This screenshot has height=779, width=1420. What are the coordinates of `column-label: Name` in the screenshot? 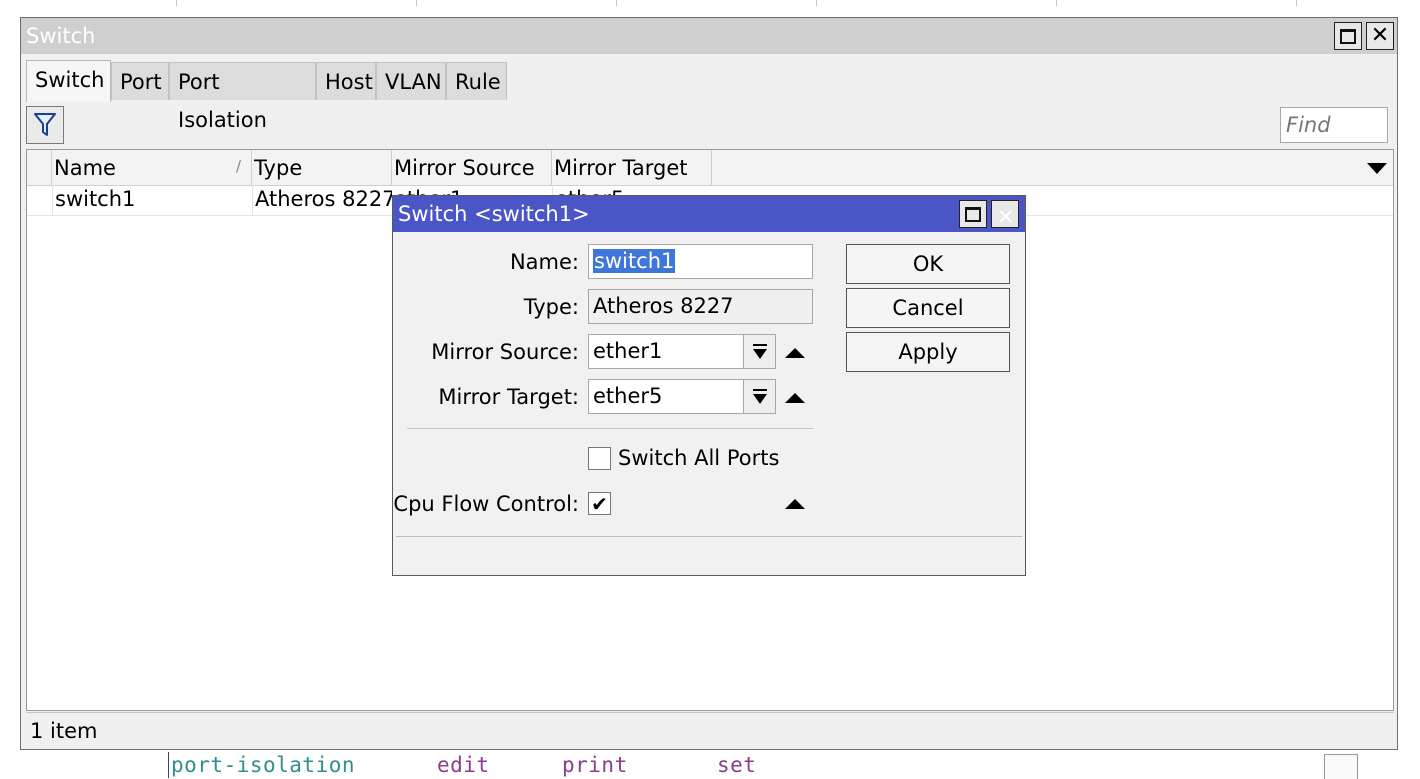 It's located at (85, 168).